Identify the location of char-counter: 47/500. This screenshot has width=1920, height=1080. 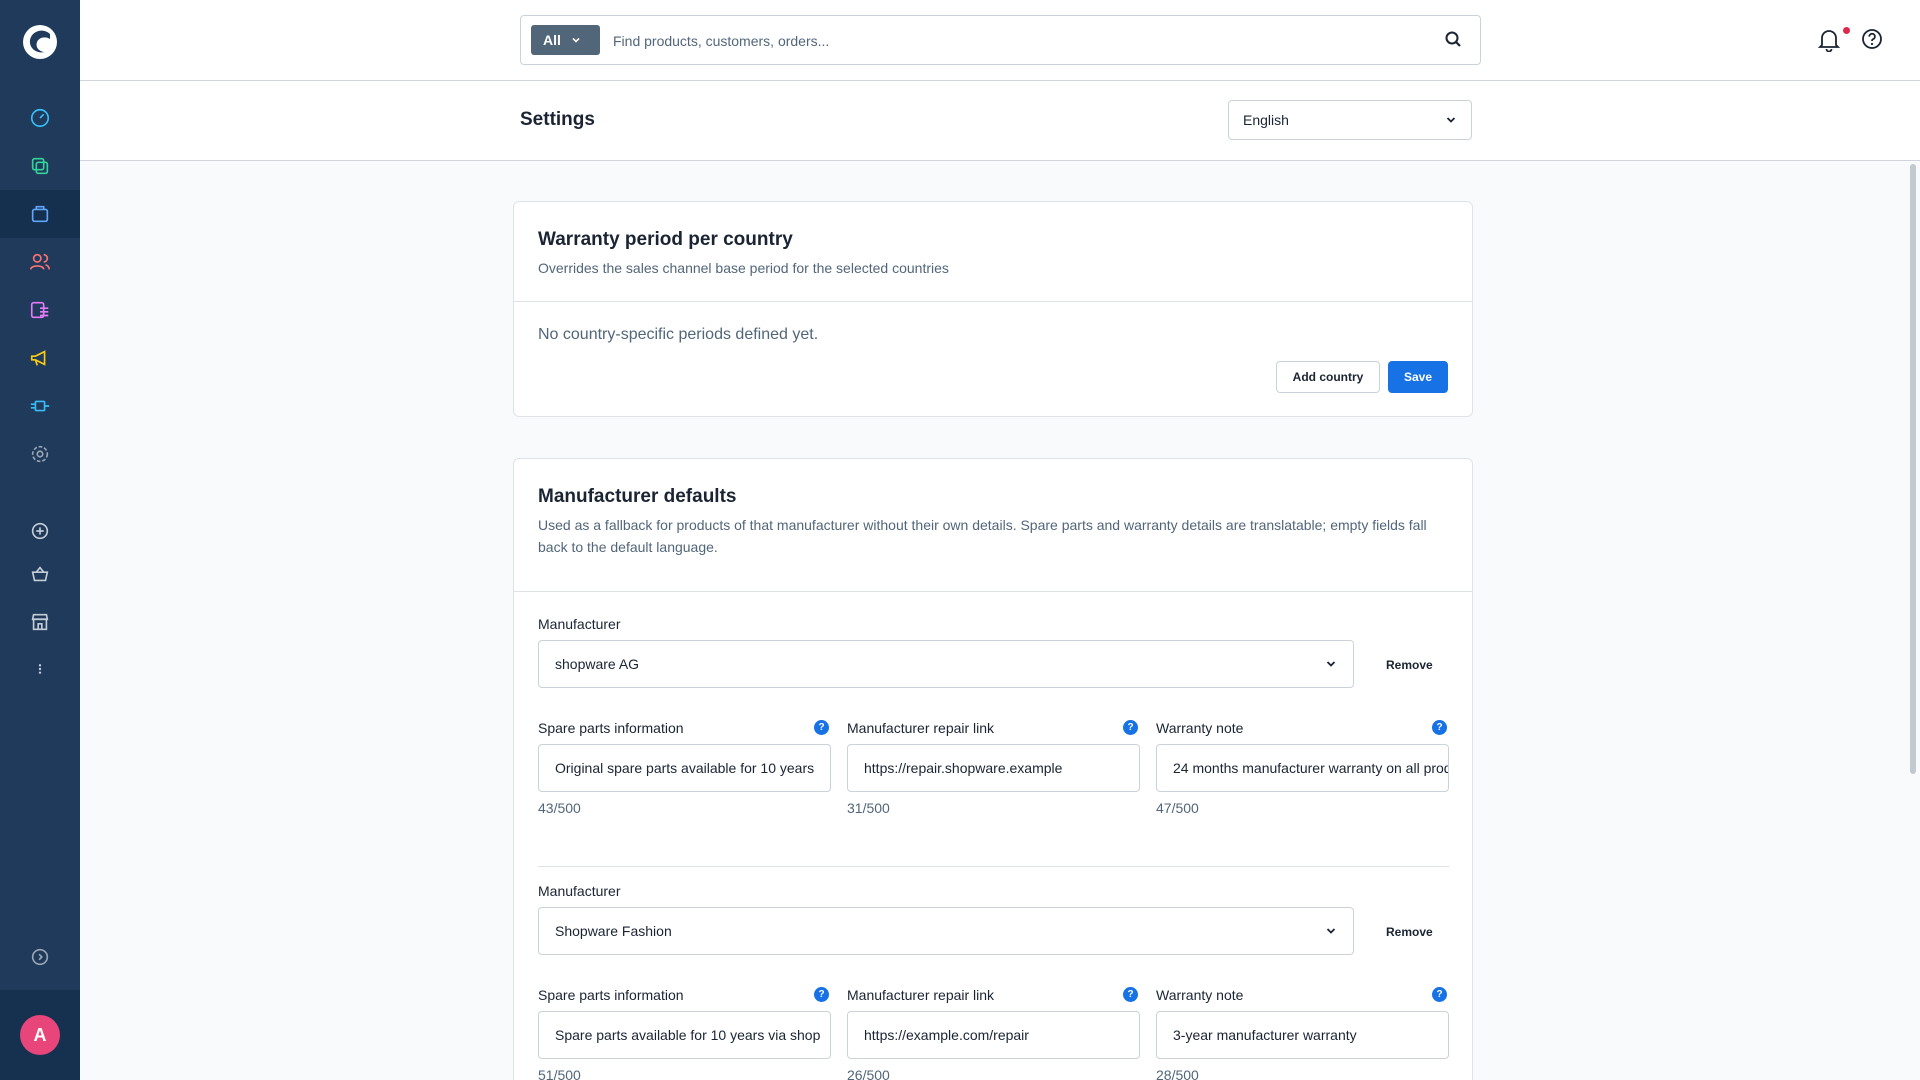
(1177, 808).